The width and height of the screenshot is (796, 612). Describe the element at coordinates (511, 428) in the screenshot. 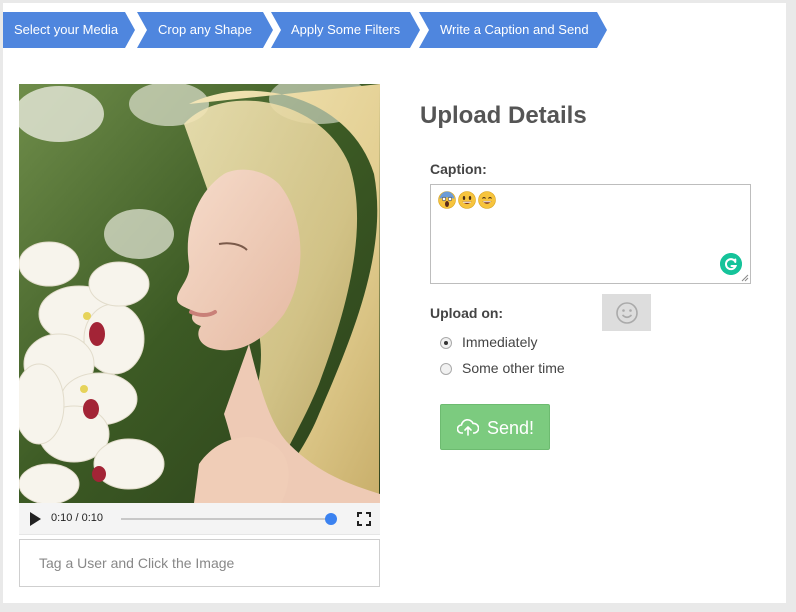

I see `send-label: Send!` at that location.